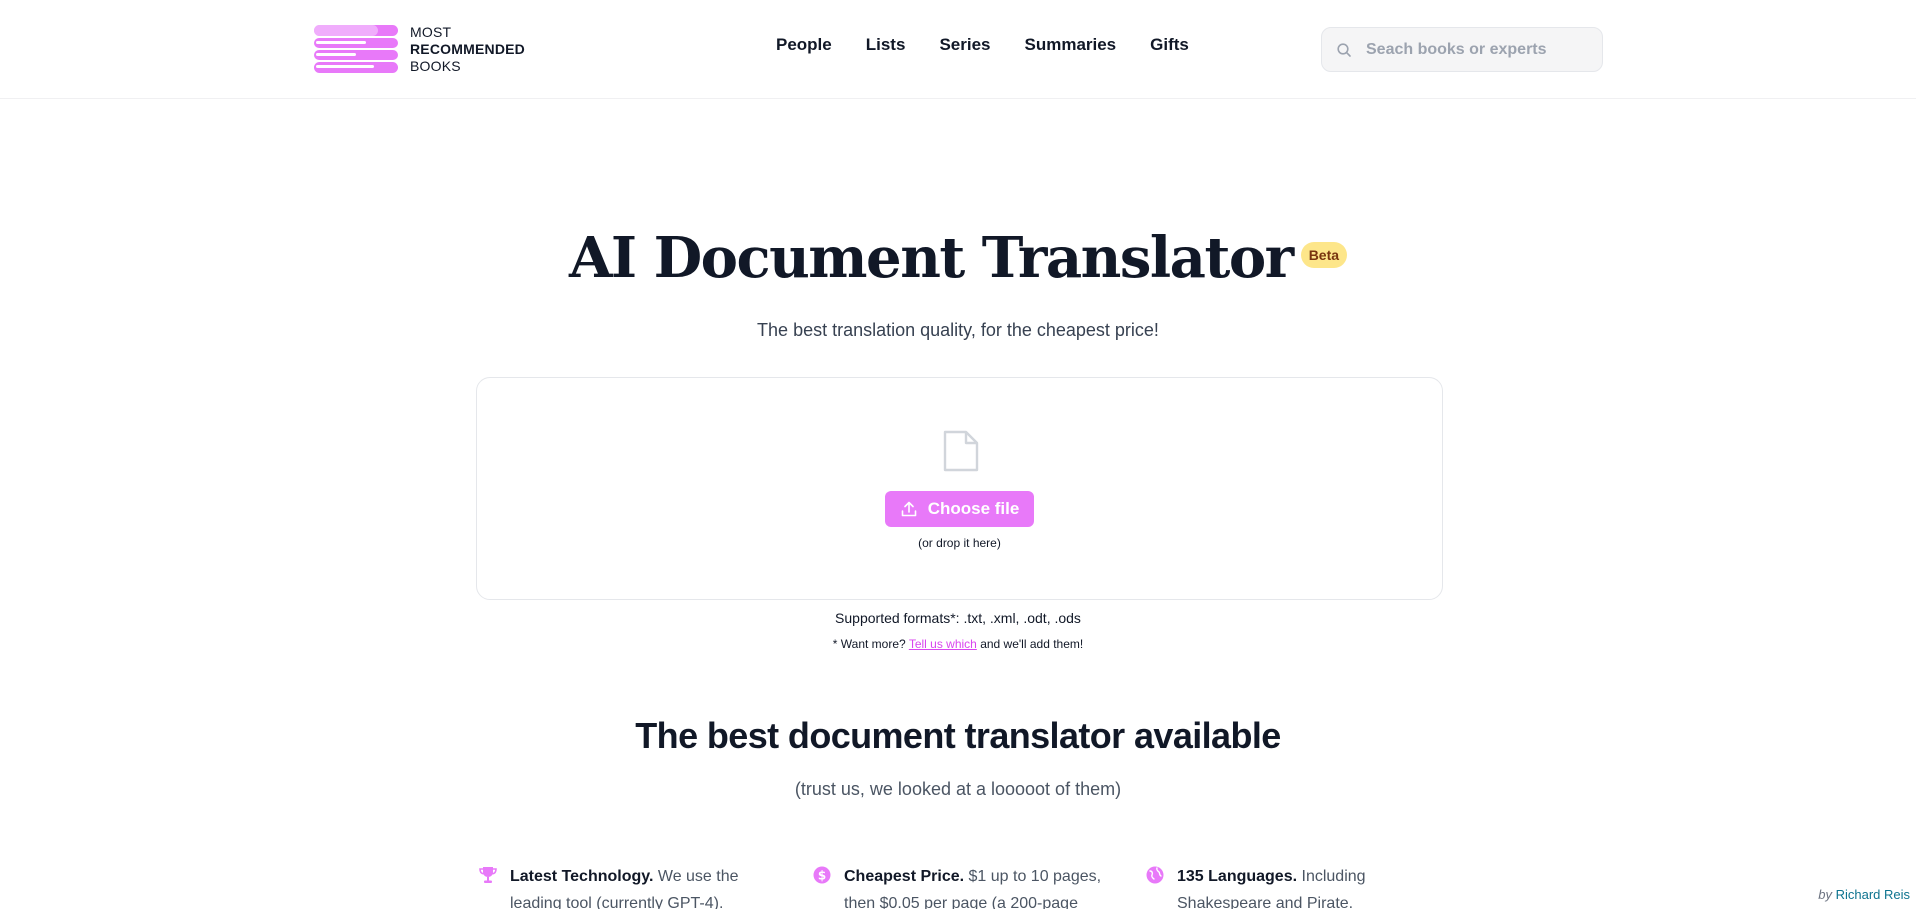  Describe the element at coordinates (964, 45) in the screenshot. I see `nav-series: Series` at that location.